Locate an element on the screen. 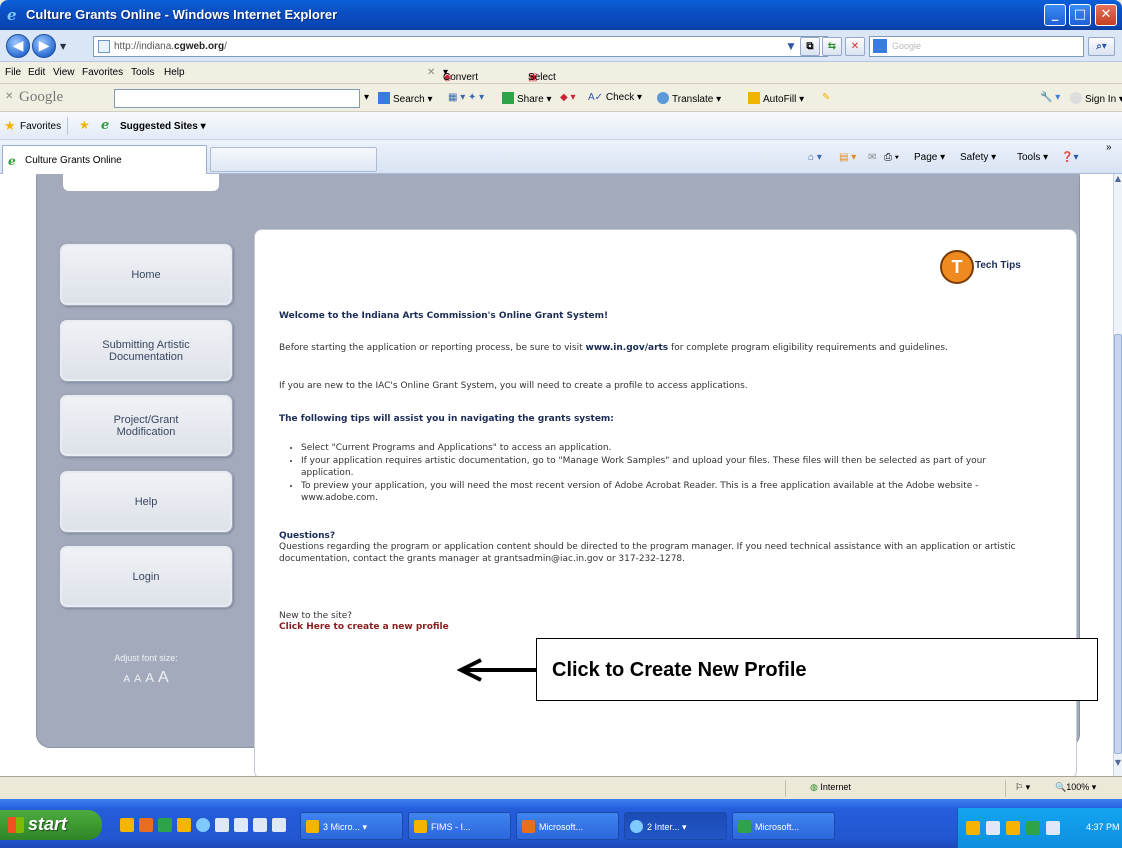 This screenshot has width=1122, height=848. share-button: Share ▾ is located at coordinates (527, 98).